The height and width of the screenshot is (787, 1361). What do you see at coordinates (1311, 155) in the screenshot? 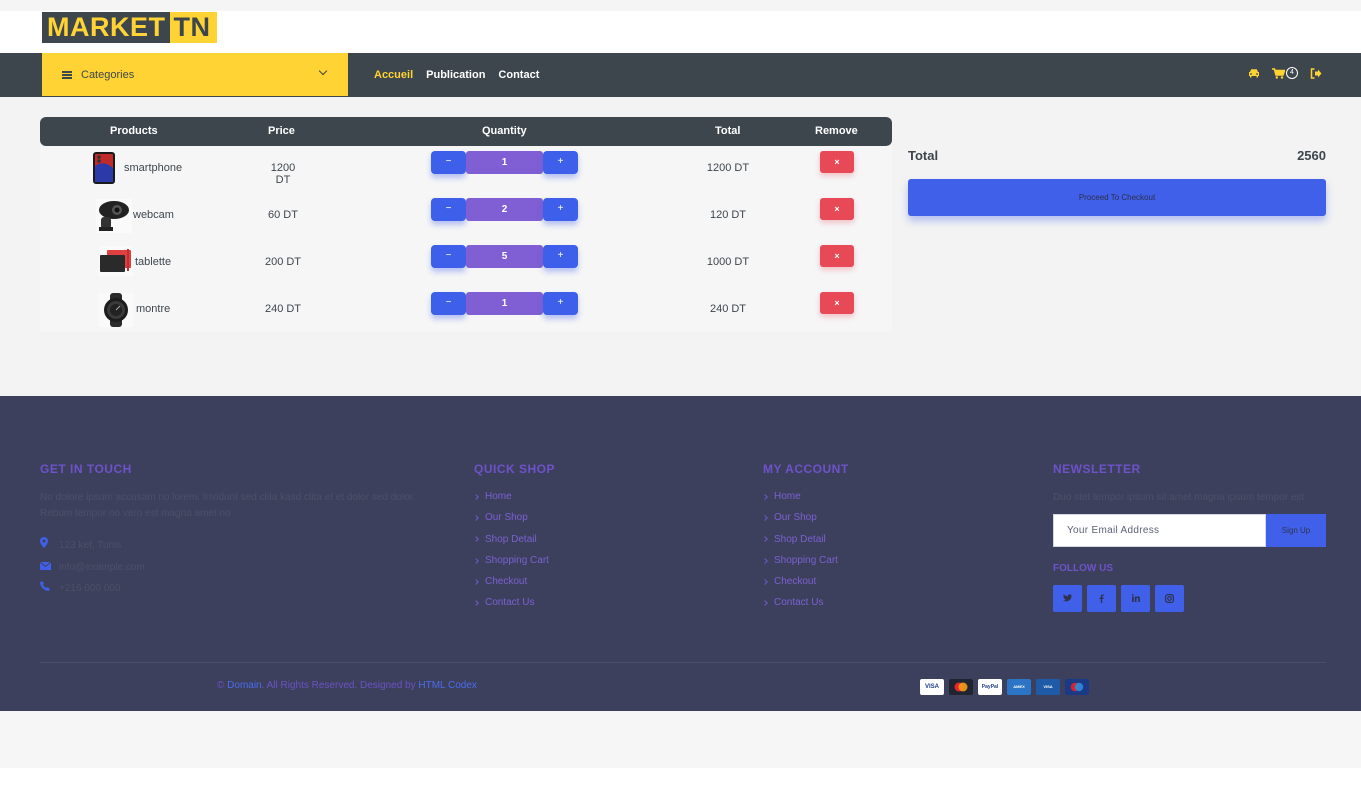
I see `total-value: 2560` at bounding box center [1311, 155].